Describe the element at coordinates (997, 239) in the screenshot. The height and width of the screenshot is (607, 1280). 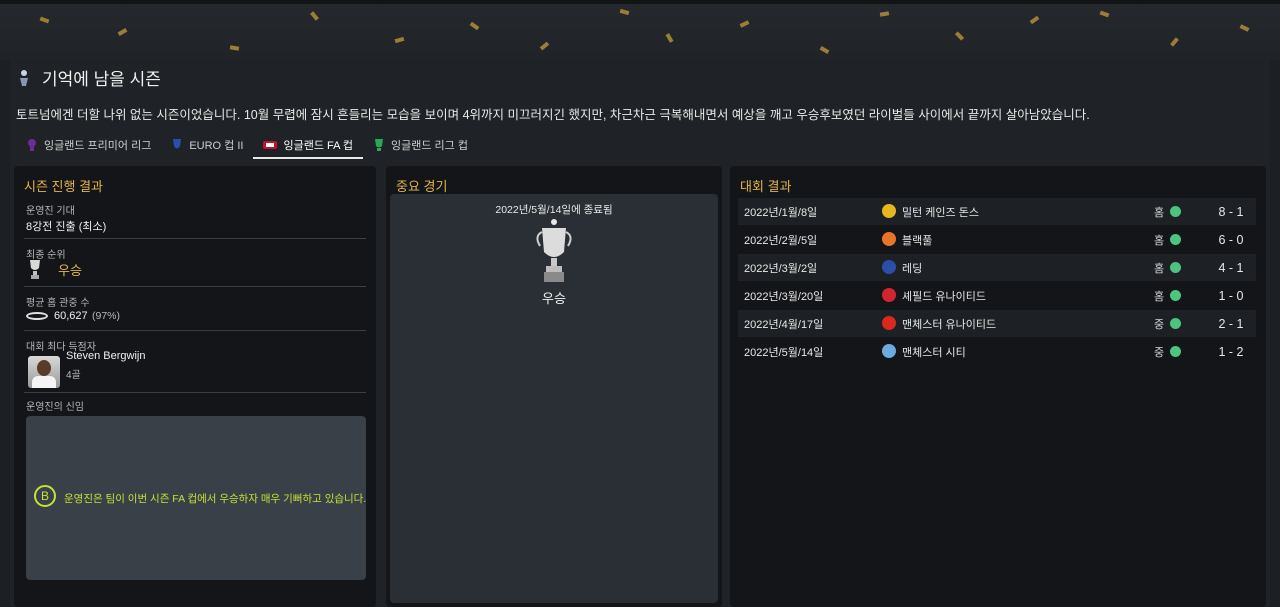
I see `table-row: 2022년/2월/5일 블랙풀 홈 6 - 0` at that location.